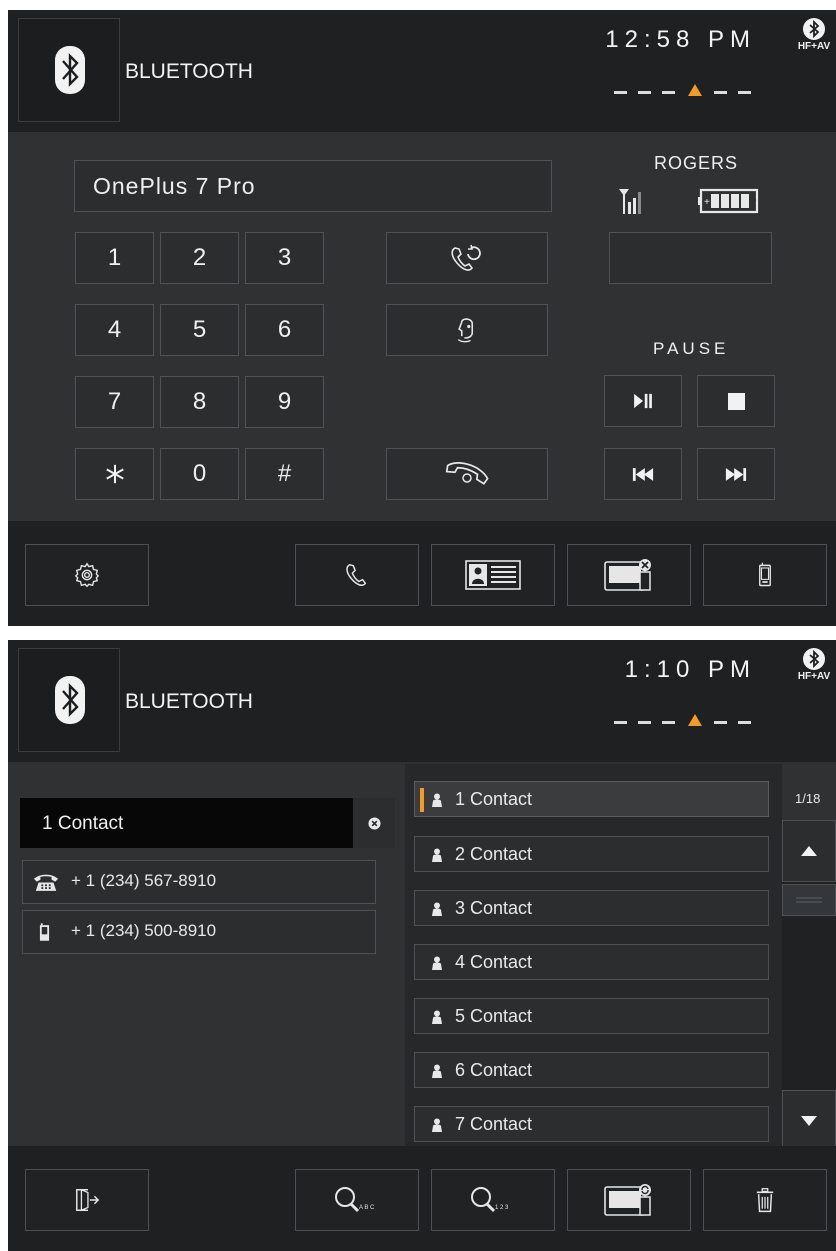 The height and width of the screenshot is (1251, 836). I want to click on search-value: 1 Contact, so click(83, 823).